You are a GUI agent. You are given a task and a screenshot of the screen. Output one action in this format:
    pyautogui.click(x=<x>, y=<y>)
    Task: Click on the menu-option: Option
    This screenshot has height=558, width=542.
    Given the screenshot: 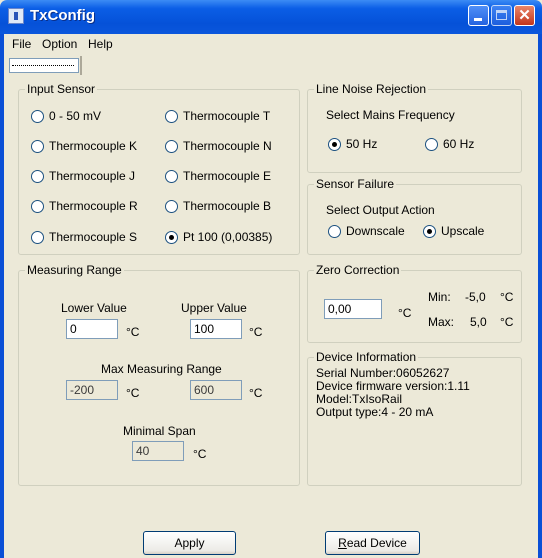 What is the action you would take?
    pyautogui.click(x=59, y=44)
    